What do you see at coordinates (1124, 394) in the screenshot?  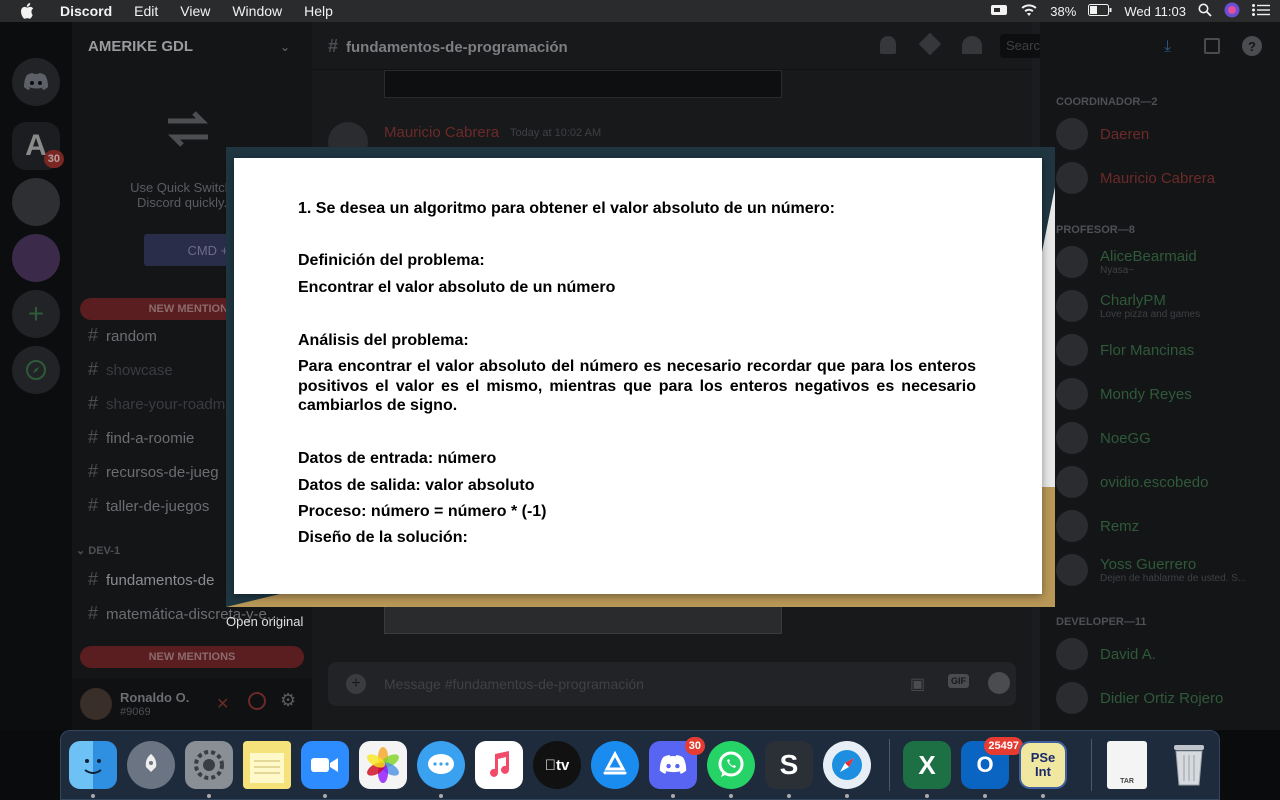 I see `member-item: Mondy Reyes` at bounding box center [1124, 394].